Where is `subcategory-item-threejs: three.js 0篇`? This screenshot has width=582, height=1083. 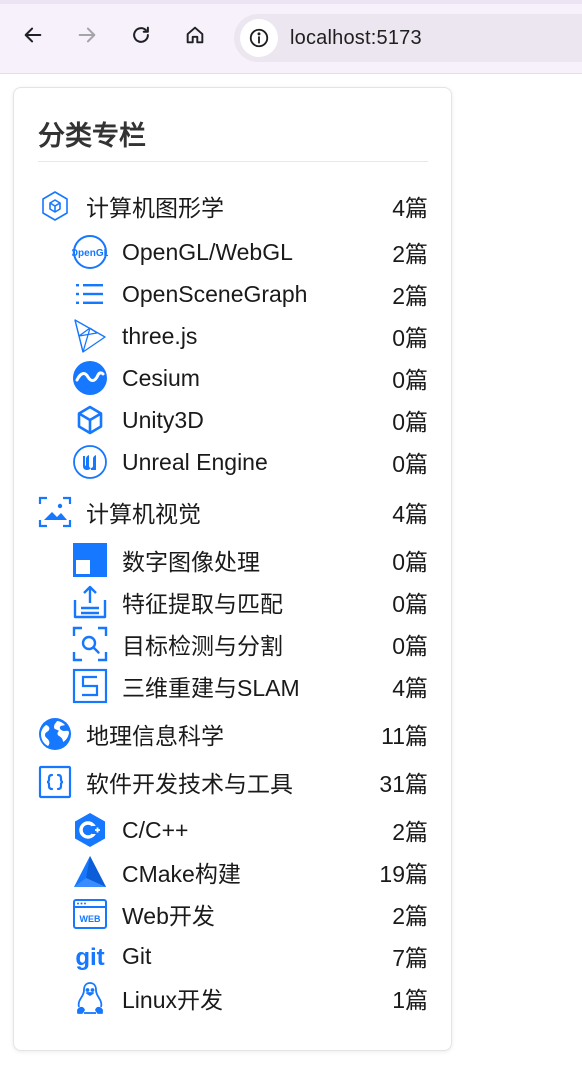 subcategory-item-threejs: three.js 0篇 is located at coordinates (250, 336).